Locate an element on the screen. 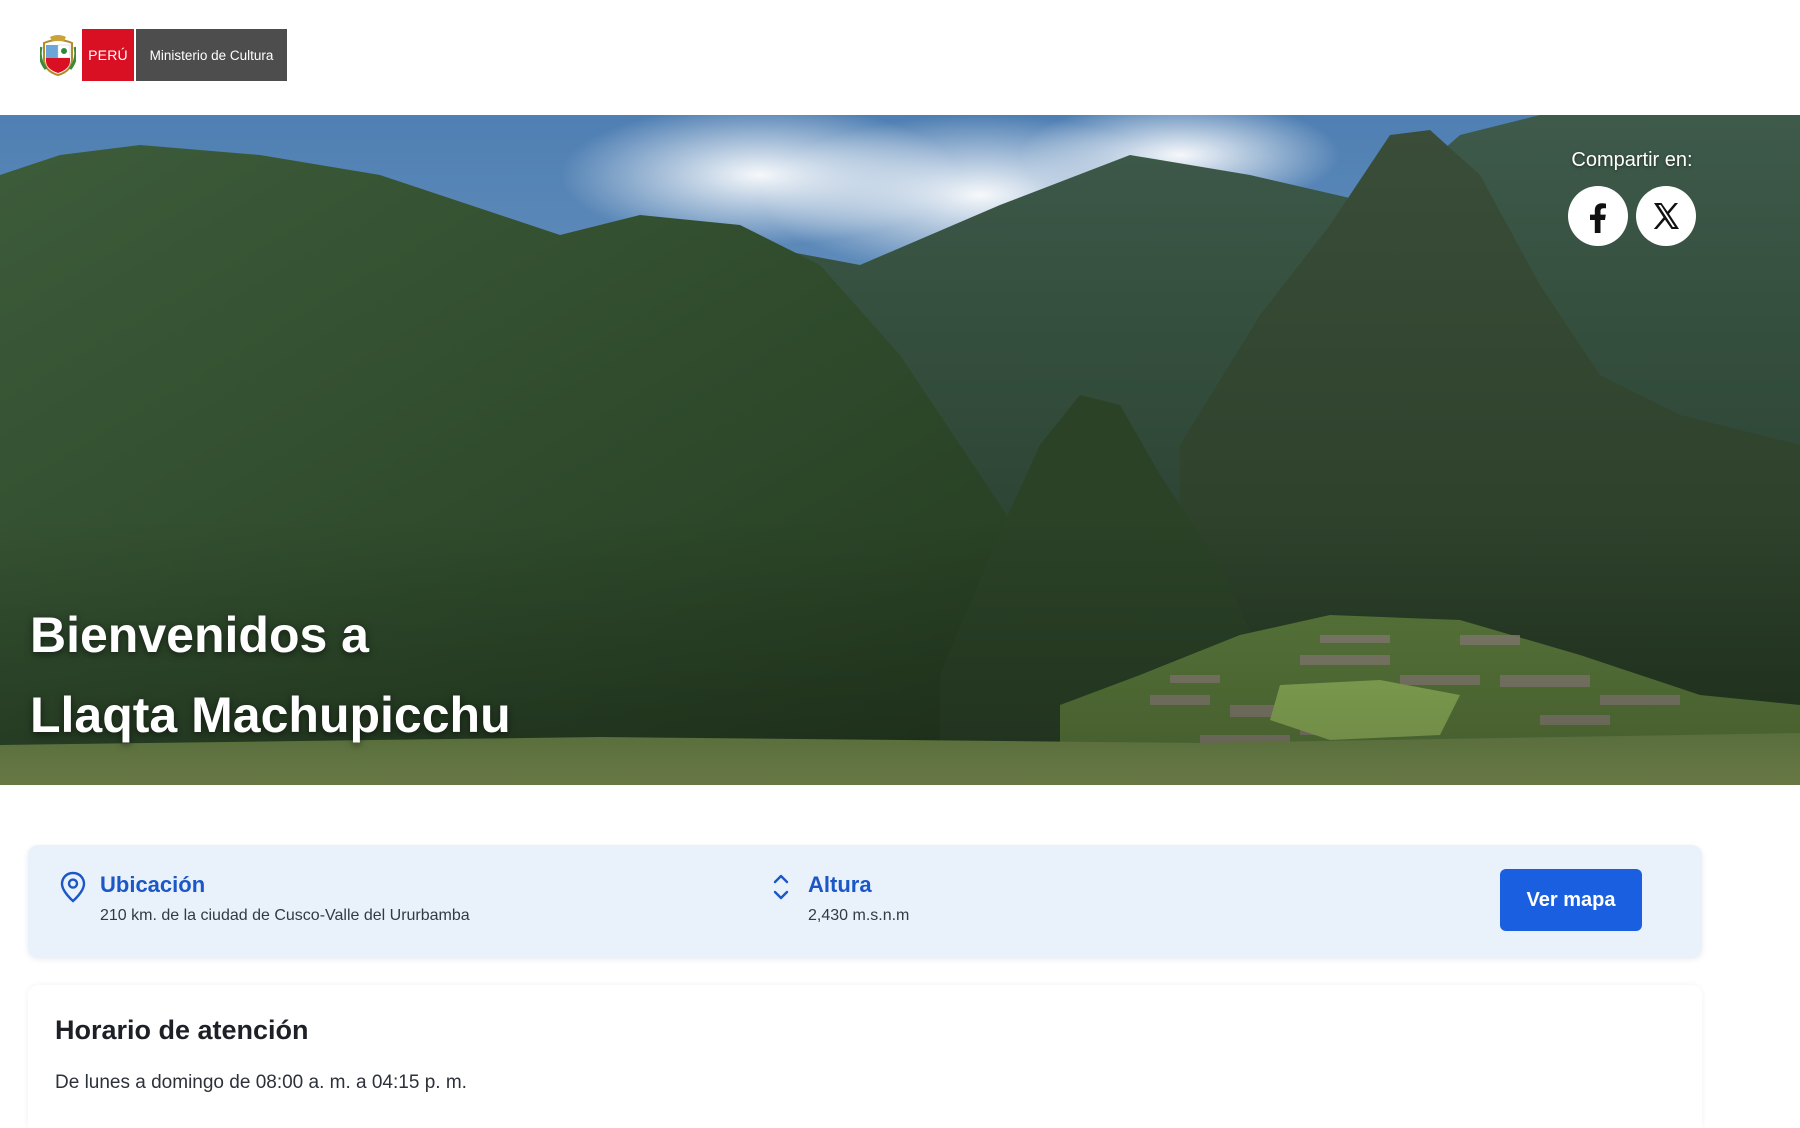  logo-ministry-label: Ministerio de Cultura is located at coordinates (211, 55).